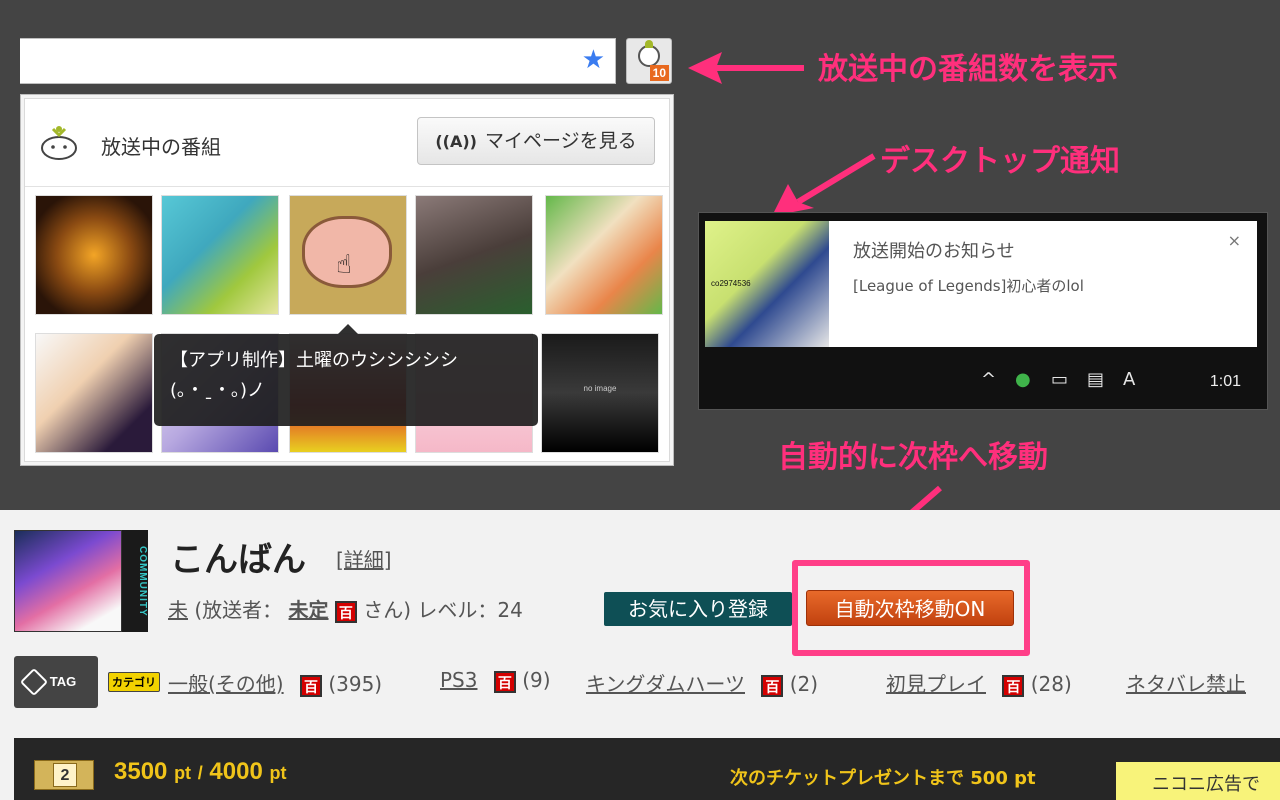 The height and width of the screenshot is (800, 1280). Describe the element at coordinates (1095, 380) in the screenshot. I see `notification-center-icon: ▤` at that location.